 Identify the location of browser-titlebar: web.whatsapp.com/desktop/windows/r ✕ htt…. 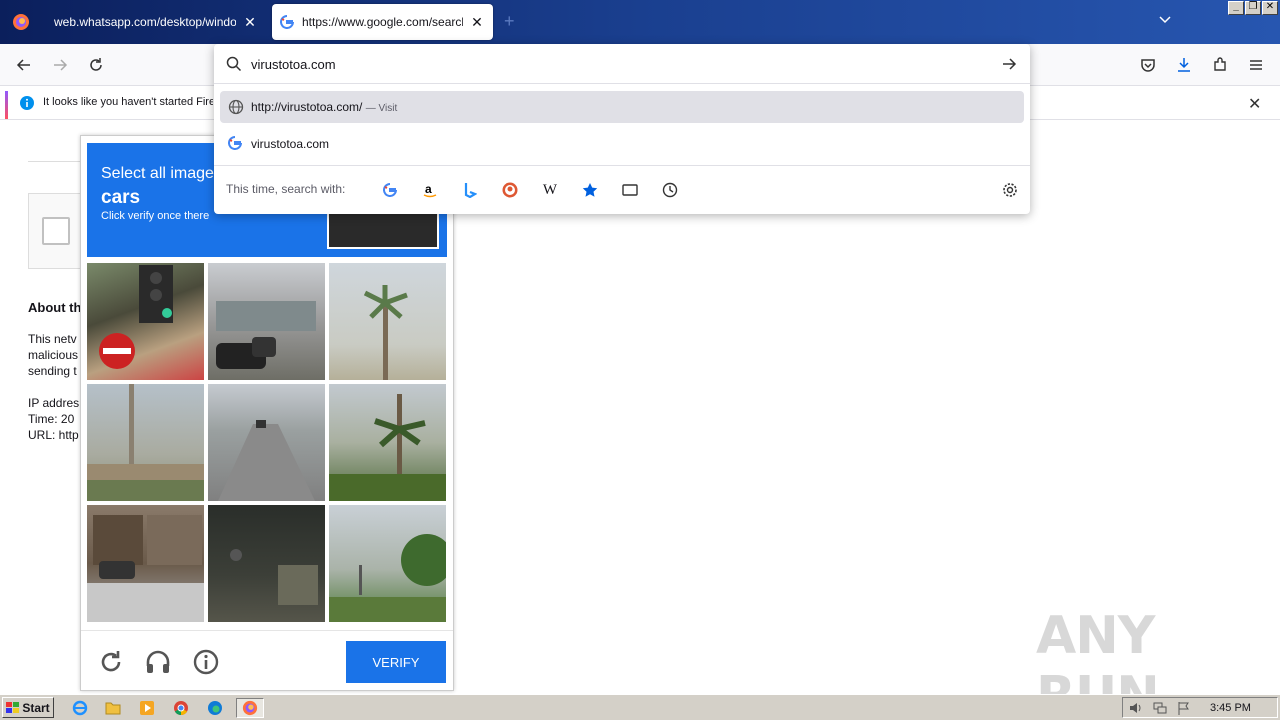
(640, 22).